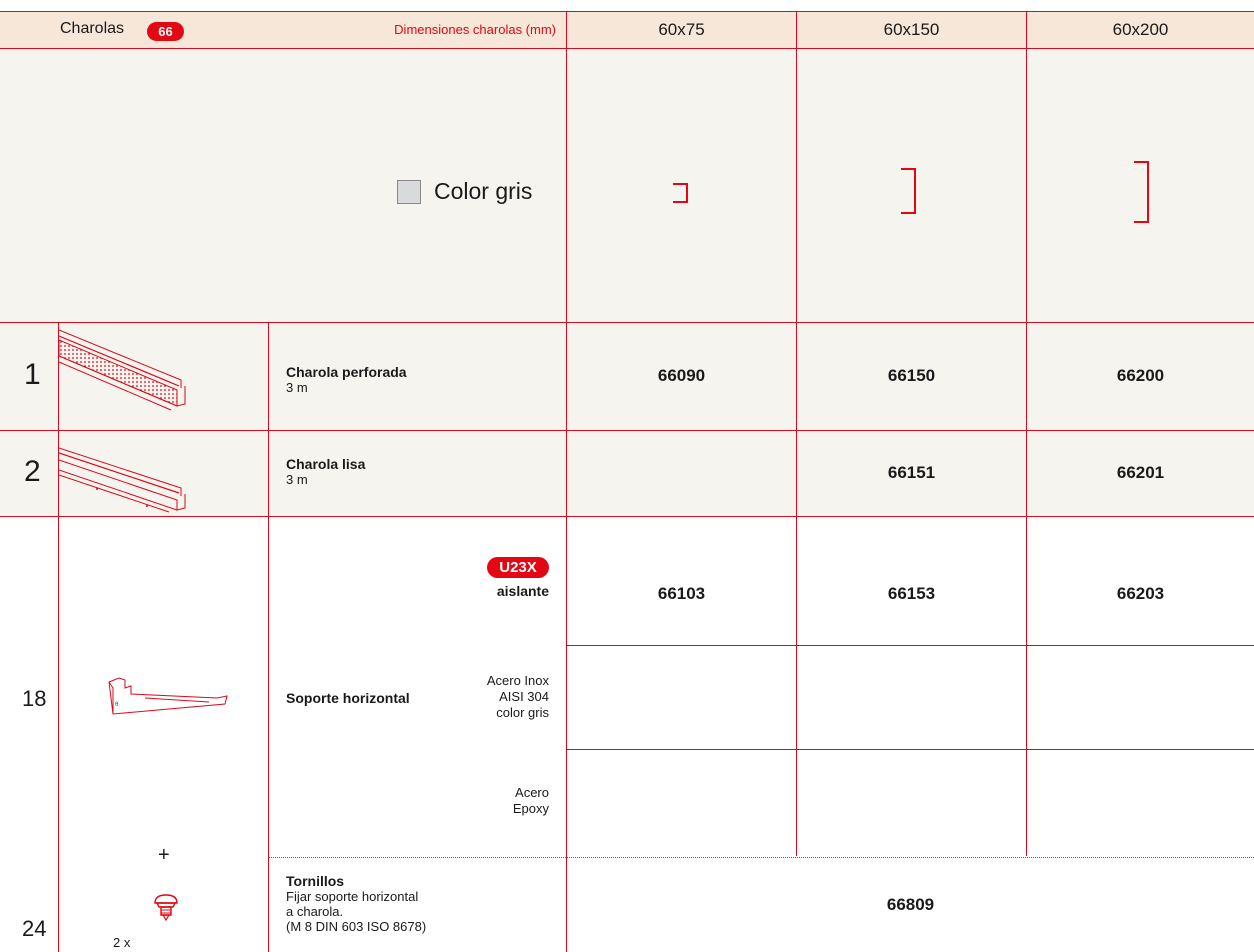  Describe the element at coordinates (680, 193) in the screenshot. I see `profile-60x75-icon` at that location.